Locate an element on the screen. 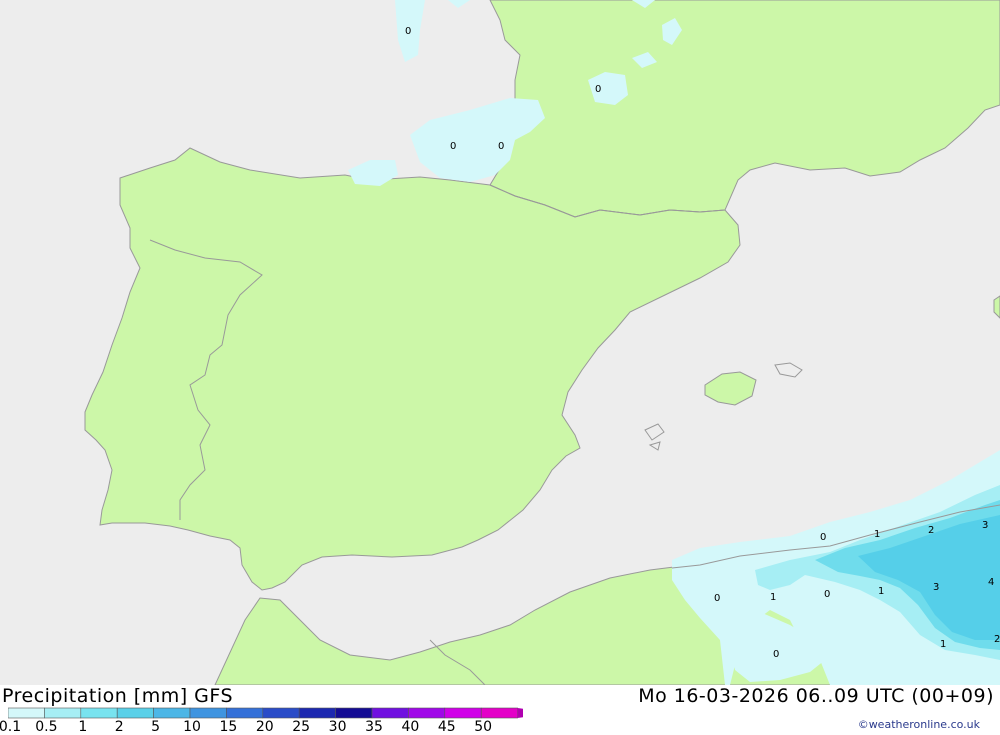 This screenshot has height=735, width=1000. label-med-4: 3 is located at coordinates (985, 525).